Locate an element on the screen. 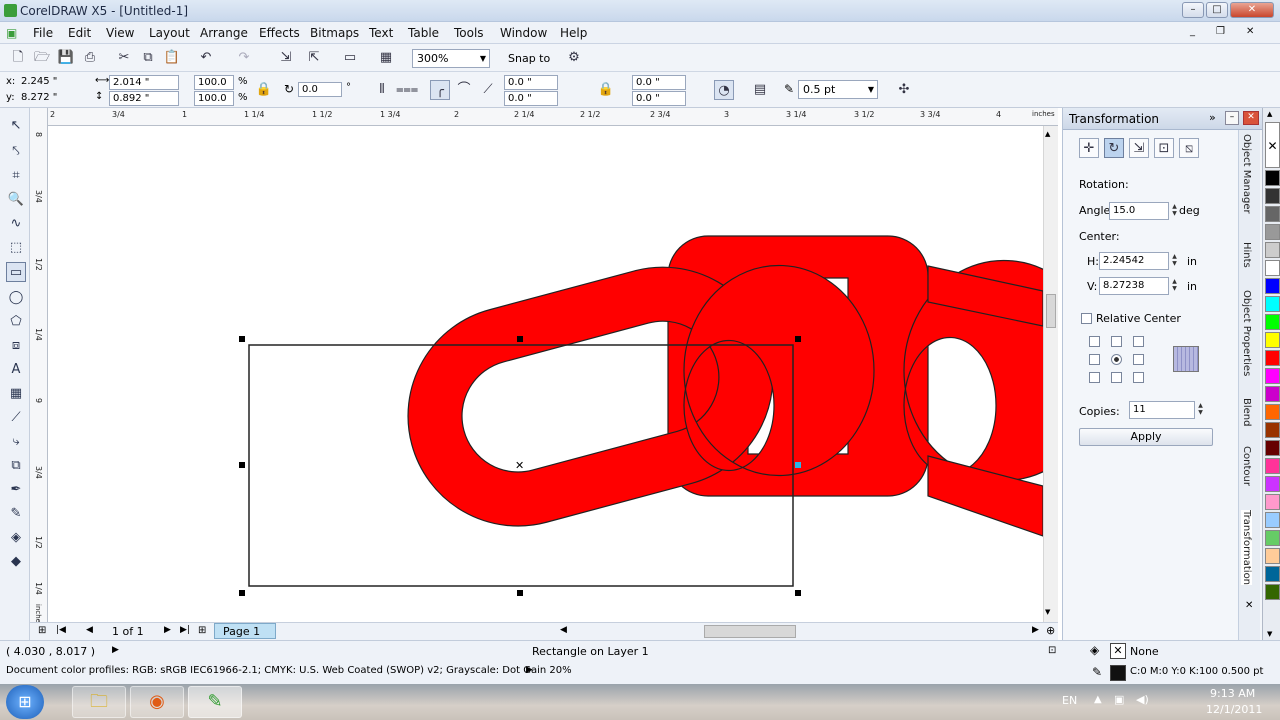  width-field: 2.014 " is located at coordinates (144, 82).